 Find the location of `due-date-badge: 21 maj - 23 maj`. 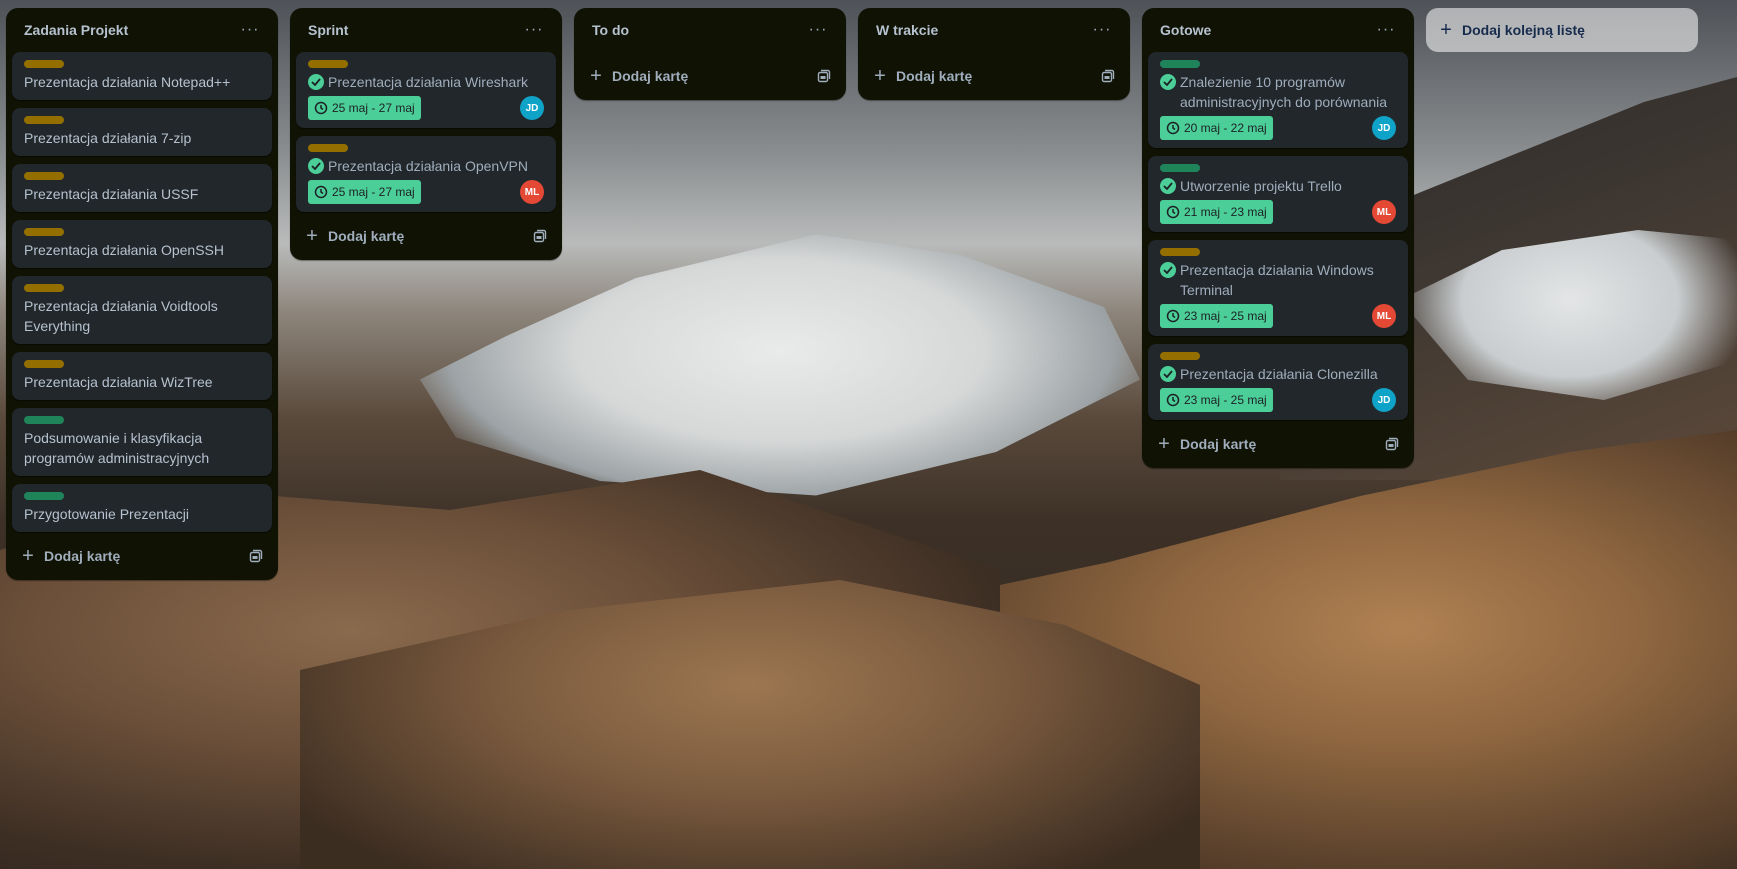

due-date-badge: 21 maj - 23 maj is located at coordinates (1216, 212).